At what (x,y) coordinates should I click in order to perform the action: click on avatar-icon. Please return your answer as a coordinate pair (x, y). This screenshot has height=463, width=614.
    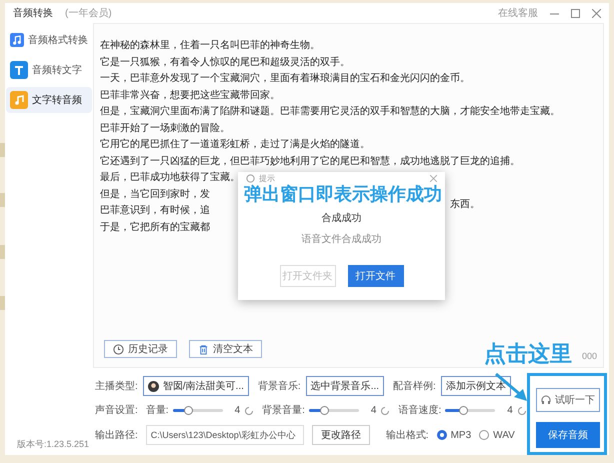
    Looking at the image, I should click on (153, 386).